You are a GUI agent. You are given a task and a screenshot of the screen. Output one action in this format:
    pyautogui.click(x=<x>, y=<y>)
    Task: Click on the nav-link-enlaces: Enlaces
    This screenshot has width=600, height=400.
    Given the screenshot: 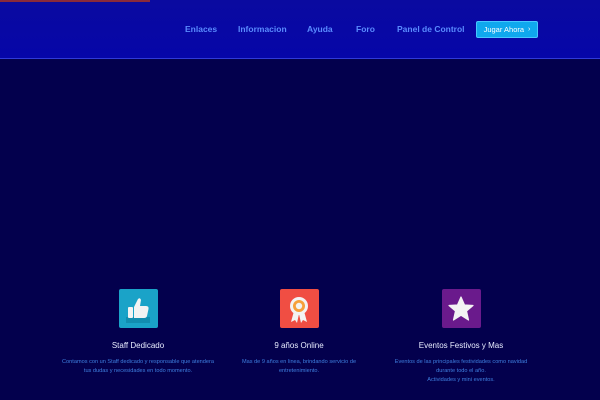 What is the action you would take?
    pyautogui.click(x=201, y=29)
    